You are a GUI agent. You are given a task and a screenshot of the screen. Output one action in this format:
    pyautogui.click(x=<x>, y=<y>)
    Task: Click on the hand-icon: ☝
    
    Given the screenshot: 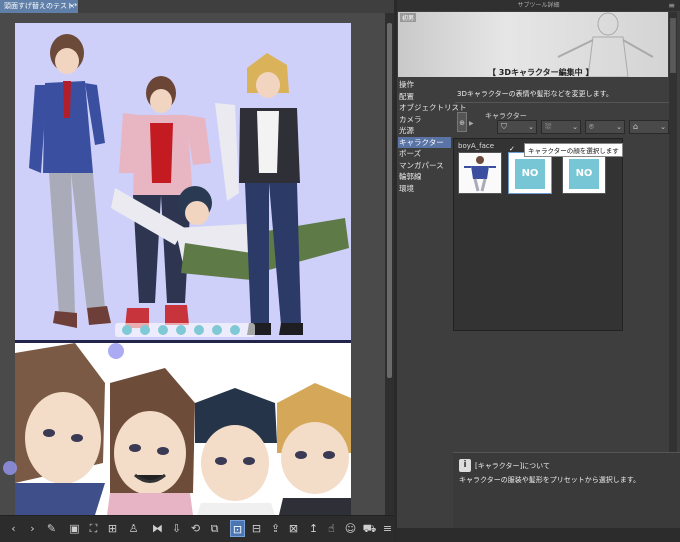 What is the action you would take?
    pyautogui.click(x=331, y=528)
    